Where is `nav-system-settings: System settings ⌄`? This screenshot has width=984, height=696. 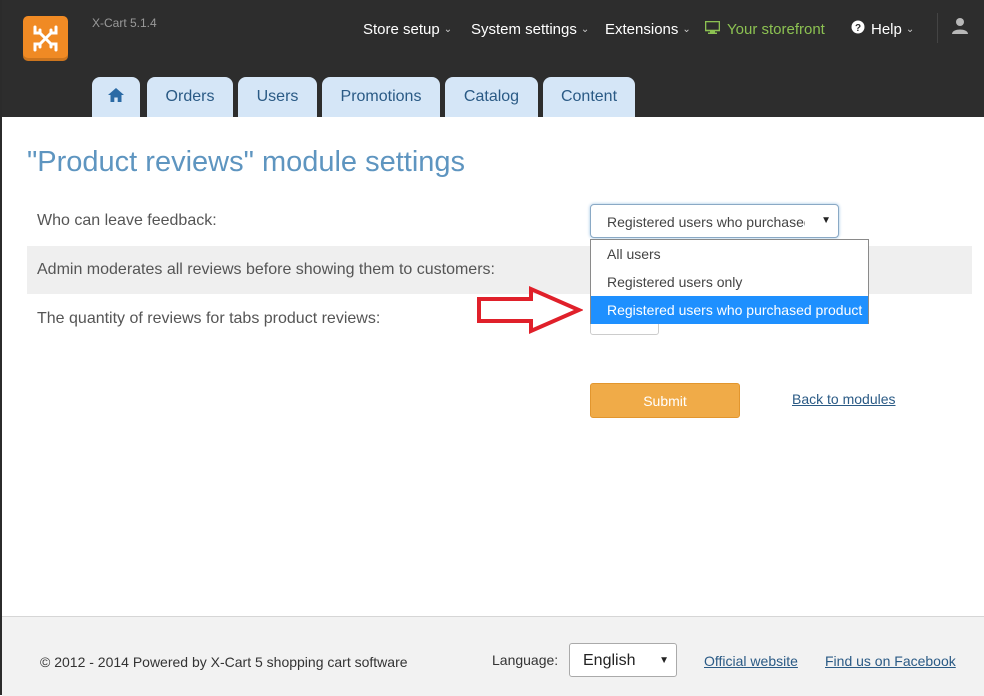
nav-system-settings: System settings ⌄ is located at coordinates (530, 29).